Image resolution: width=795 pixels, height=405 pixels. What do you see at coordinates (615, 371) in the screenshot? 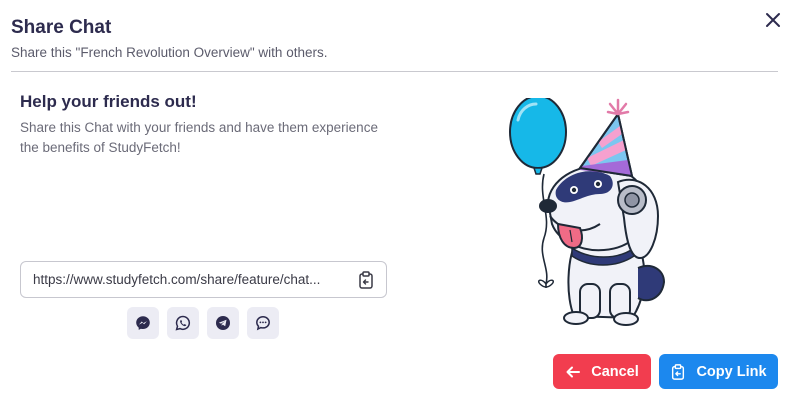
I see `cancel-label: Cancel` at bounding box center [615, 371].